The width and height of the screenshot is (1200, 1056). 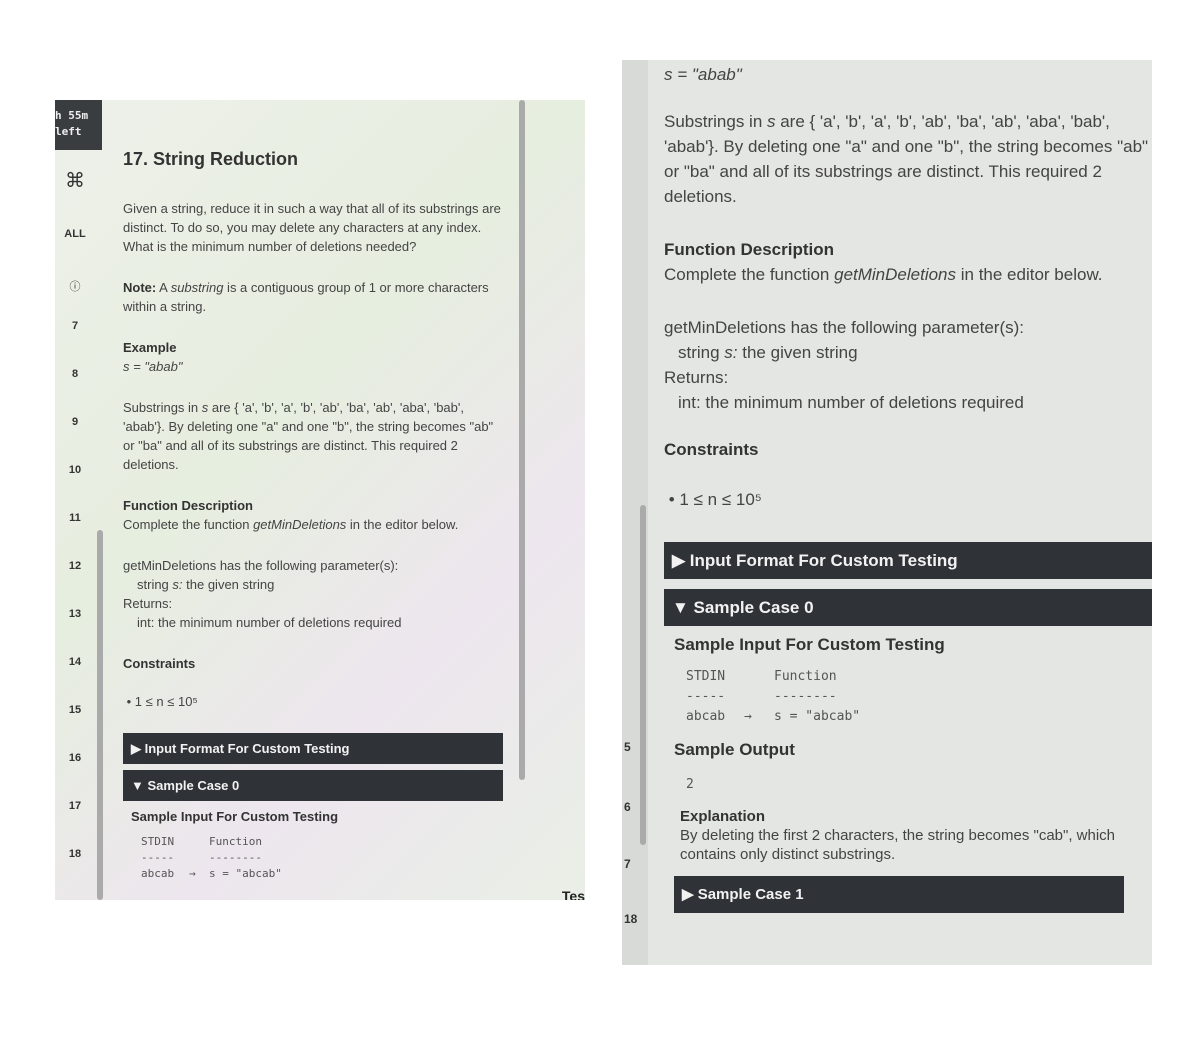 I want to click on constraints: Constraints • 1 ≤ n ≤ 10⁵, so click(x=160, y=682).